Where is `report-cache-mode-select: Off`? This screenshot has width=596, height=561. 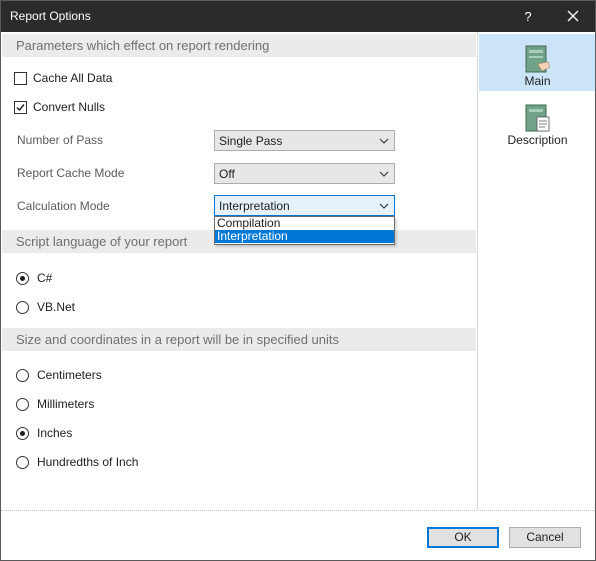
report-cache-mode-select: Off is located at coordinates (304, 173).